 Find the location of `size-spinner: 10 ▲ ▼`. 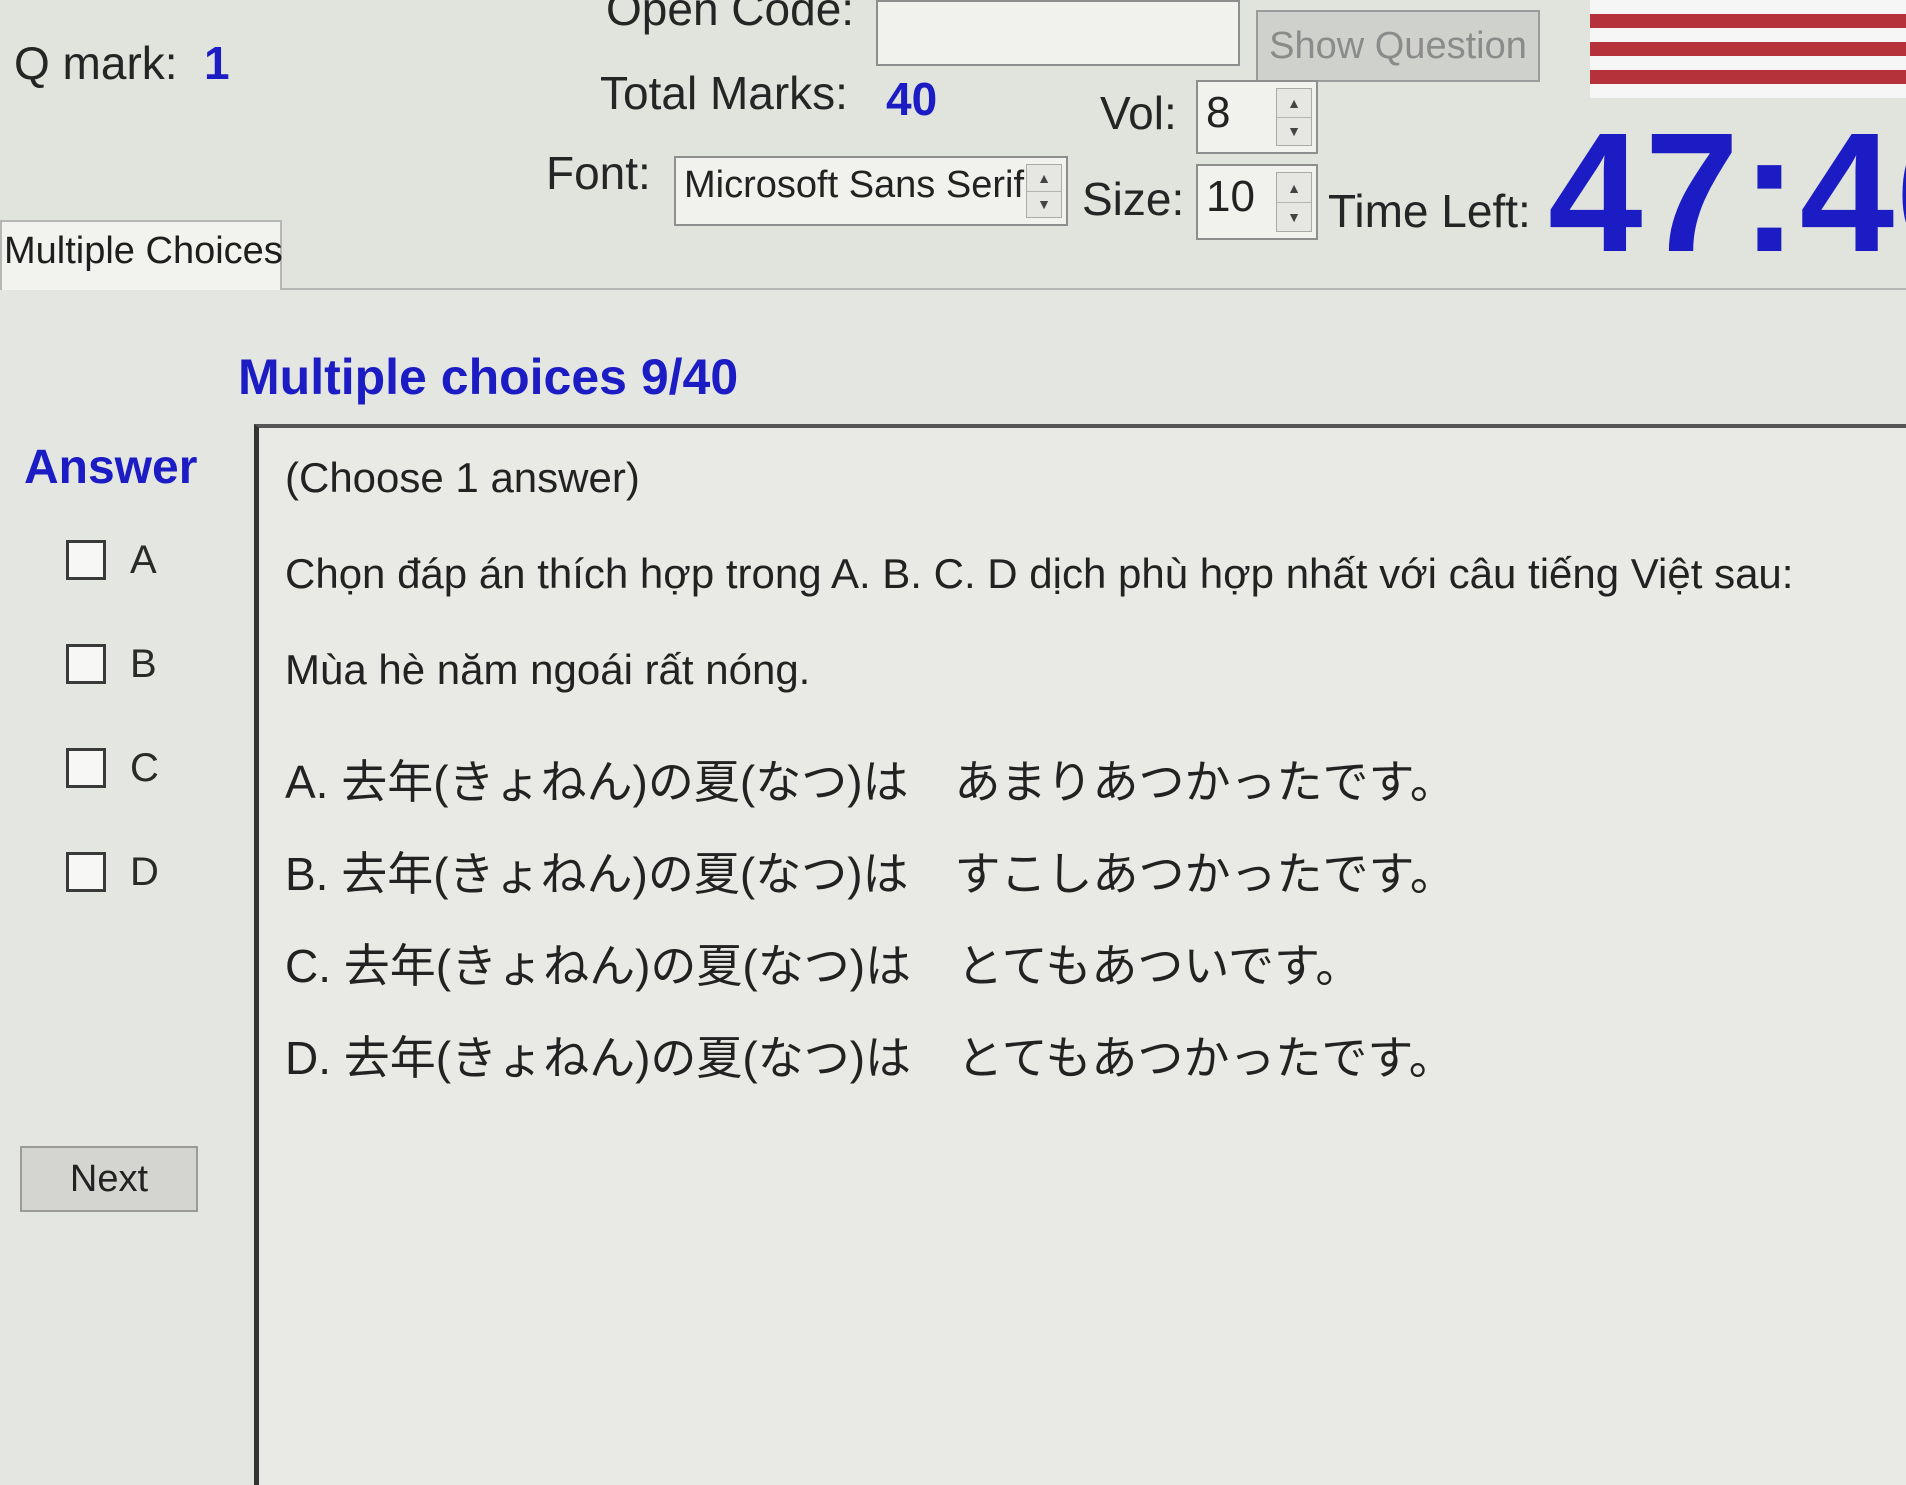

size-spinner: 10 ▲ ▼ is located at coordinates (1257, 202).